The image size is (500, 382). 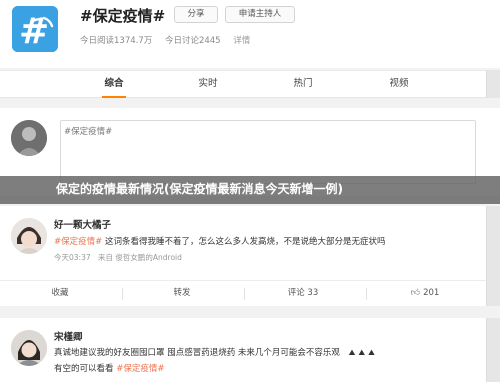 What do you see at coordinates (399, 84) in the screenshot?
I see `tab-video: 视频` at bounding box center [399, 84].